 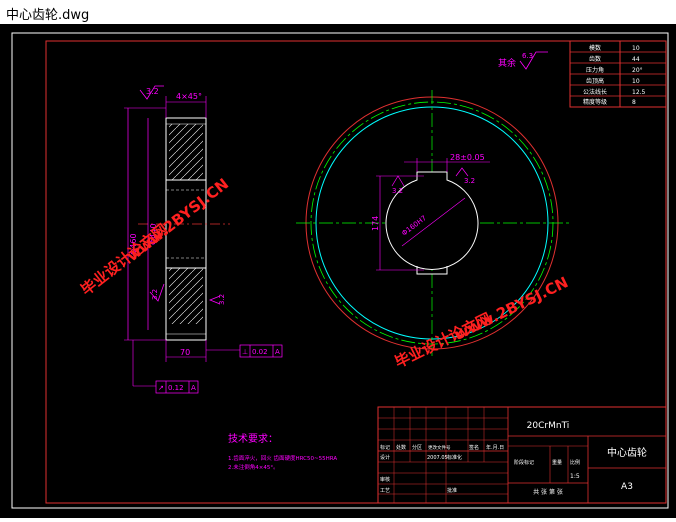 What do you see at coordinates (253, 467) in the screenshot?
I see `tech-req-item: 2.未注倒角4×45°。` at bounding box center [253, 467].